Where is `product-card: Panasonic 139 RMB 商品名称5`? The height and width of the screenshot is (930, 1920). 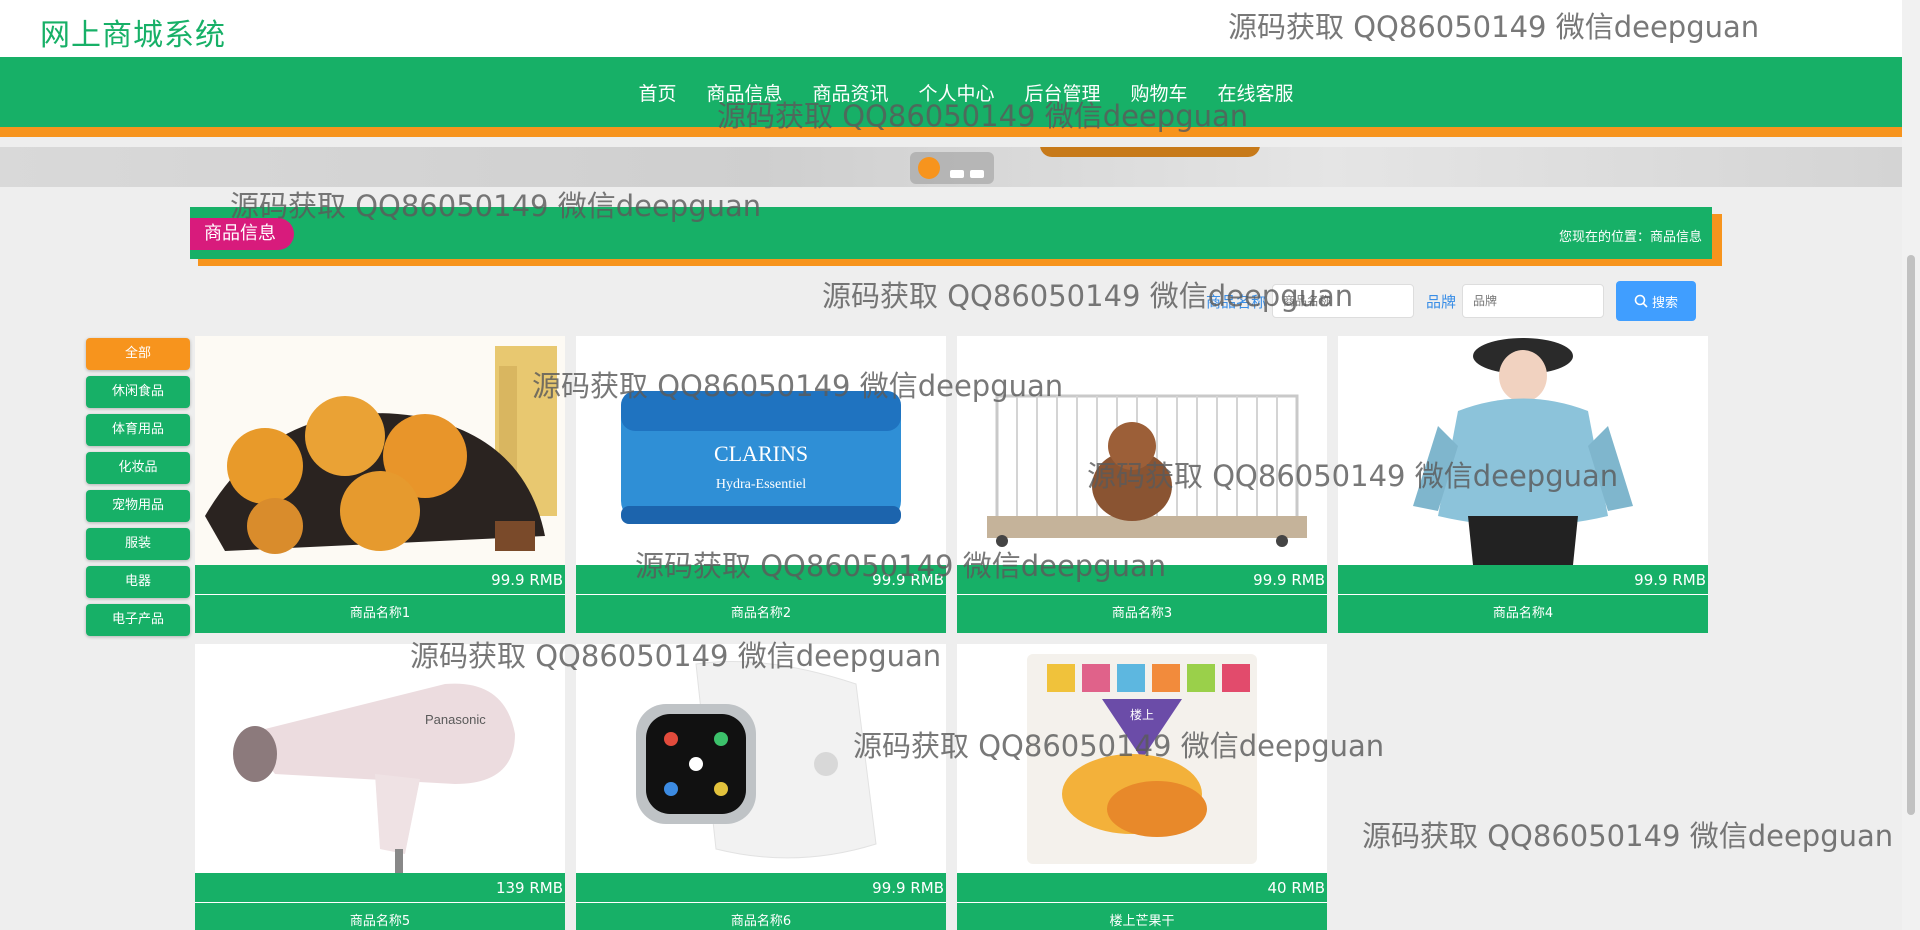 product-card: Panasonic 139 RMB 商品名称5 is located at coordinates (380, 787).